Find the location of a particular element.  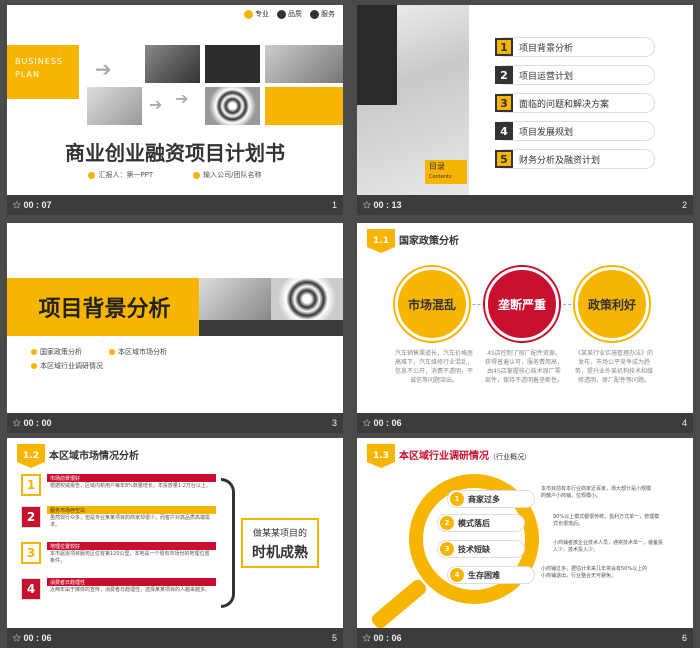

photo-laptop is located at coordinates (235, 299).